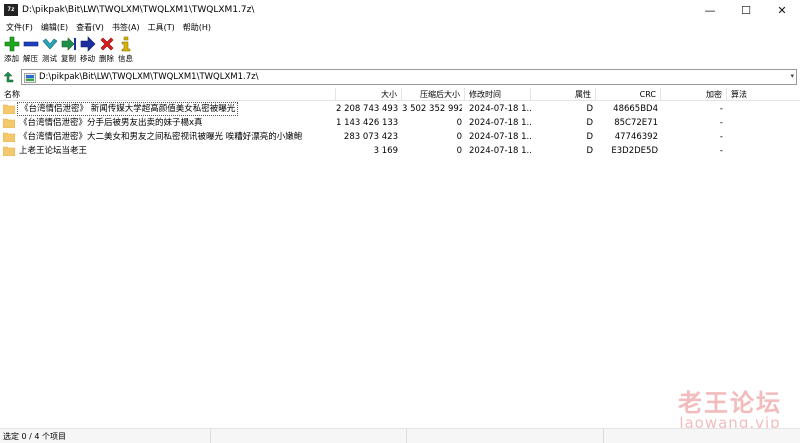 Image resolution: width=800 pixels, height=443 pixels. Describe the element at coordinates (730, 403) in the screenshot. I see `watermark-text: 老王论坛` at that location.